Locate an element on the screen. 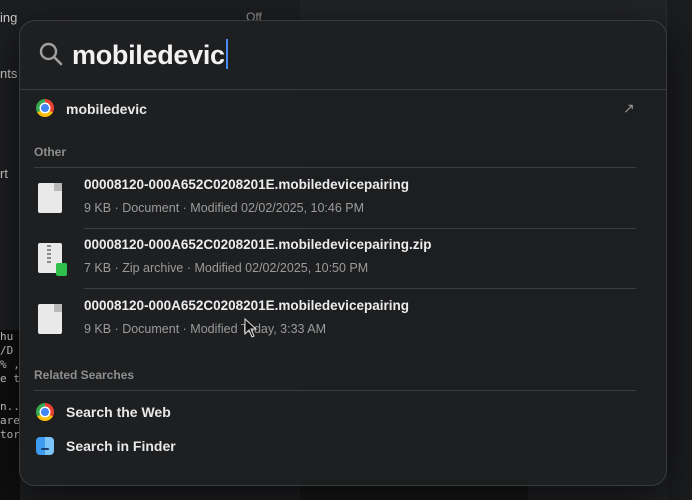 This screenshot has height=500, width=692. related-label: Search in Finder is located at coordinates (121, 446).